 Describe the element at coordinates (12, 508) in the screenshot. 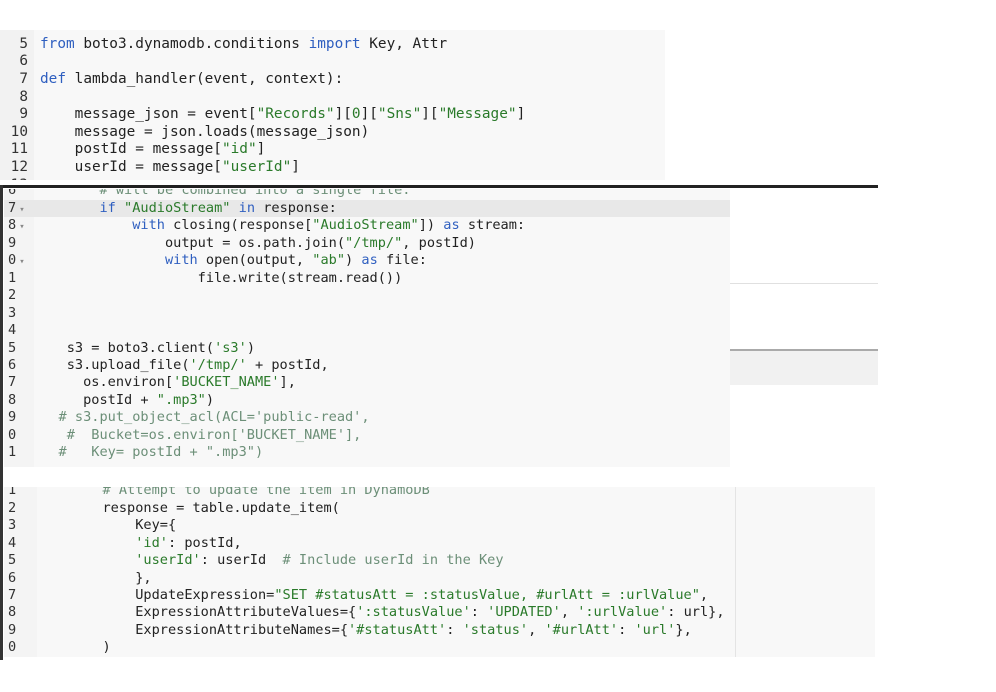

I see `line-number: 2` at that location.